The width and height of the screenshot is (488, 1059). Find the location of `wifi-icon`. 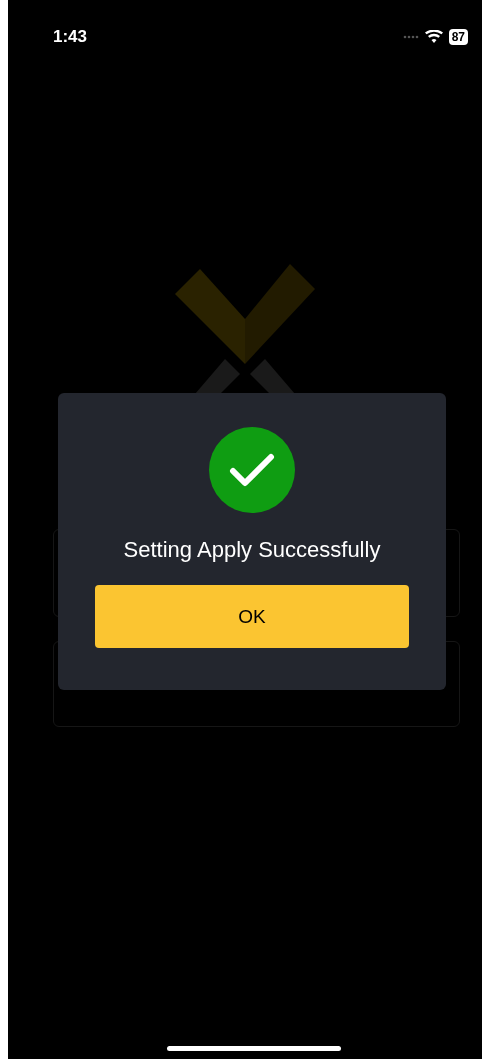

wifi-icon is located at coordinates (433, 37).